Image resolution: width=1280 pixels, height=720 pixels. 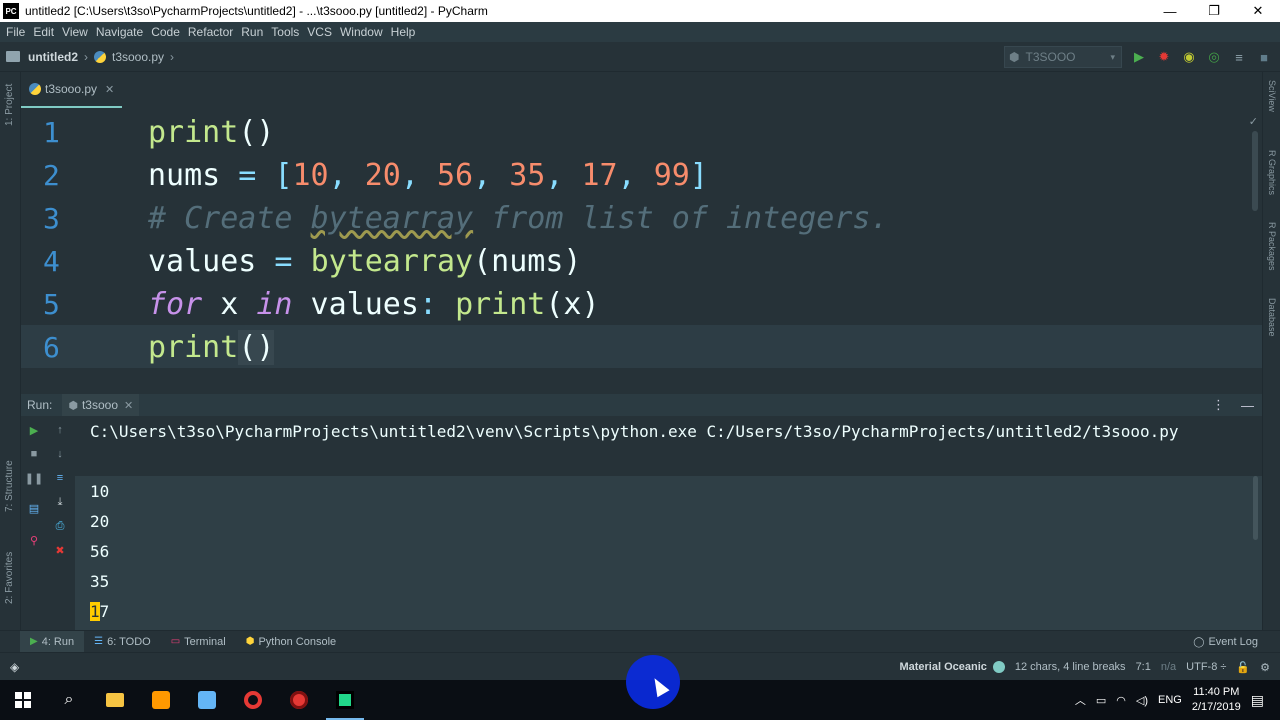 What do you see at coordinates (321, 32) in the screenshot?
I see `menu-vcs: VCS` at bounding box center [321, 32].